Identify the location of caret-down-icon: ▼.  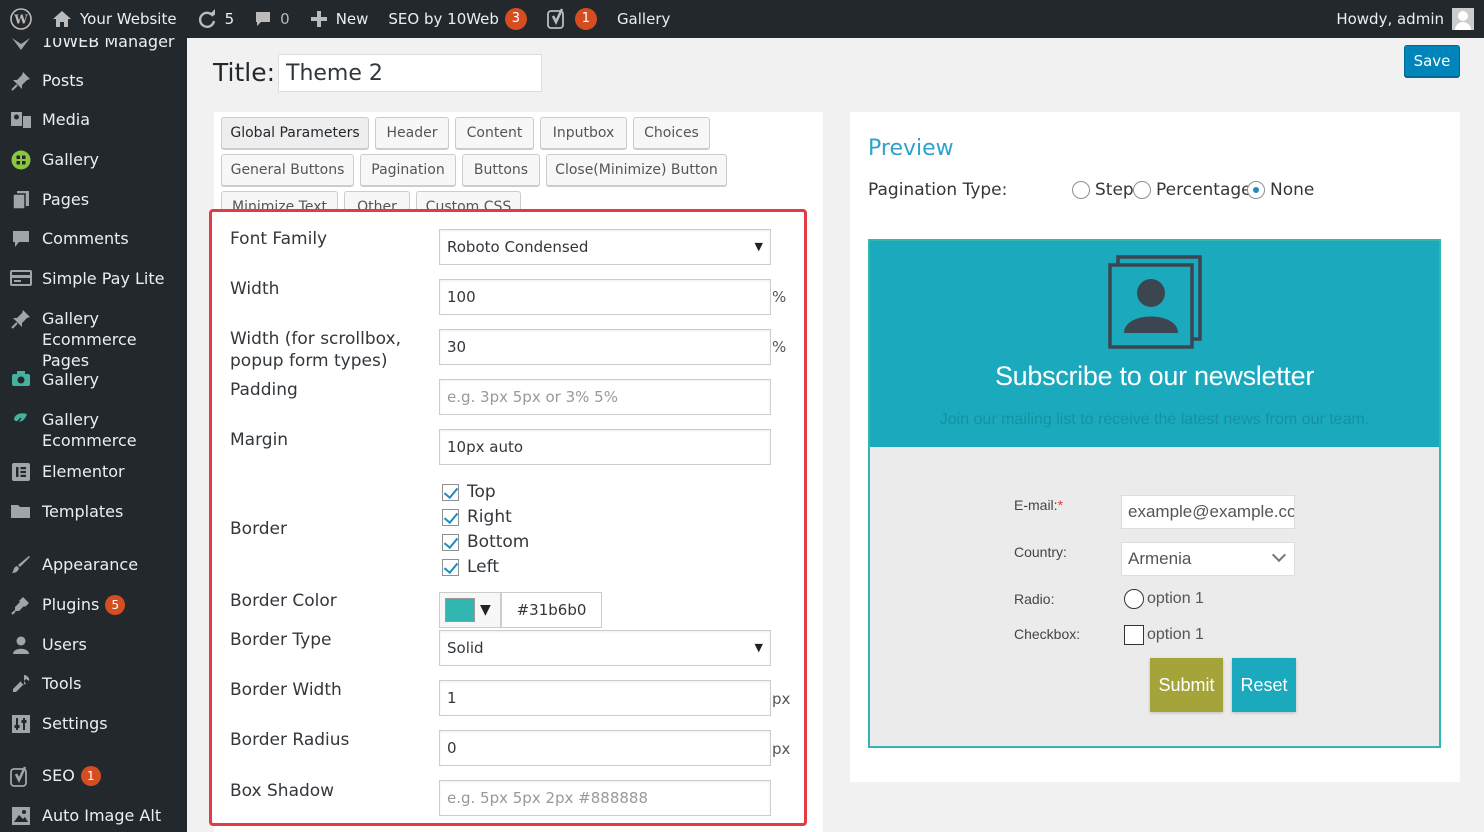
(485, 610).